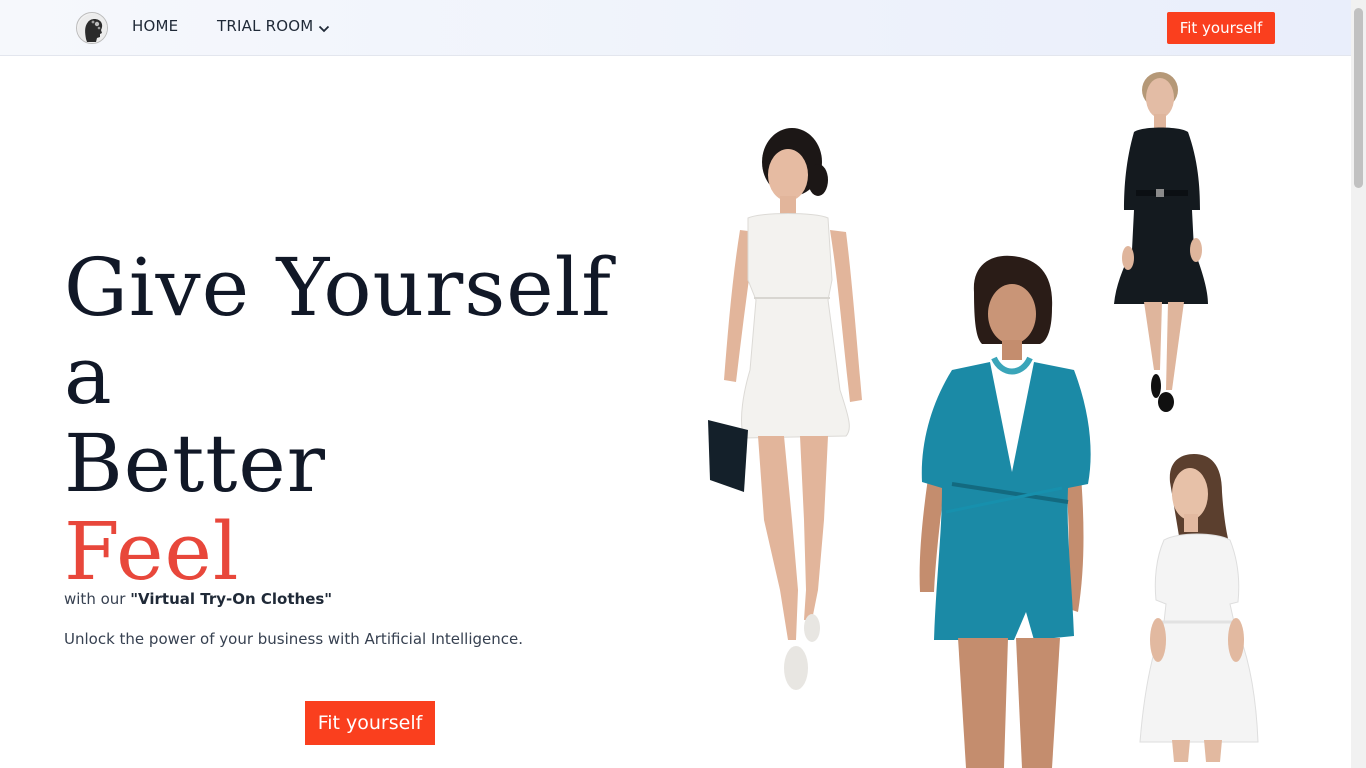 This screenshot has width=1366, height=768. I want to click on hero-subtitle-prefix: with our, so click(97, 599).